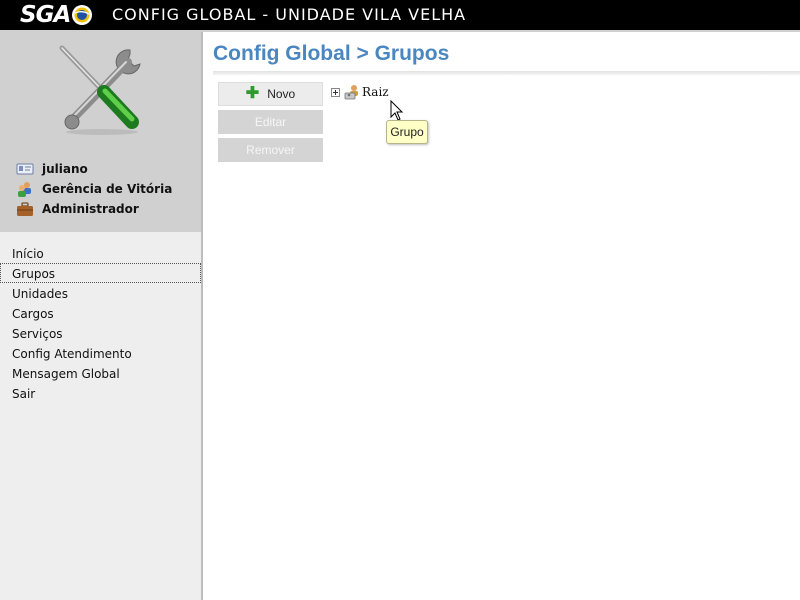  Describe the element at coordinates (100, 373) in the screenshot. I see `menu-item-mensagem-global: Mensagem Global` at that location.